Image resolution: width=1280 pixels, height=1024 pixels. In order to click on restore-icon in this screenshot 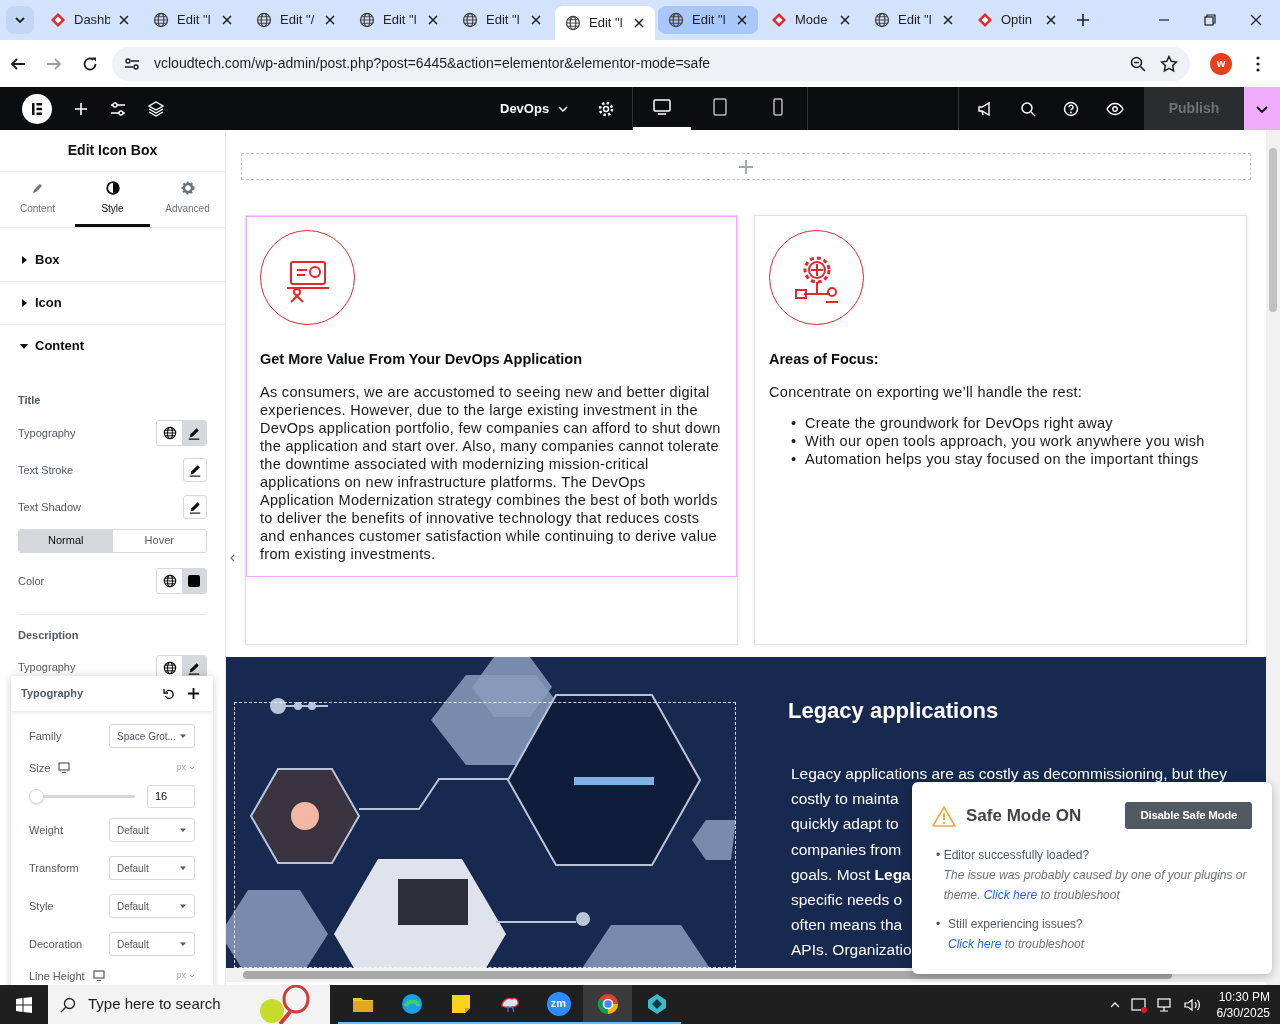, I will do `click(1210, 20)`.